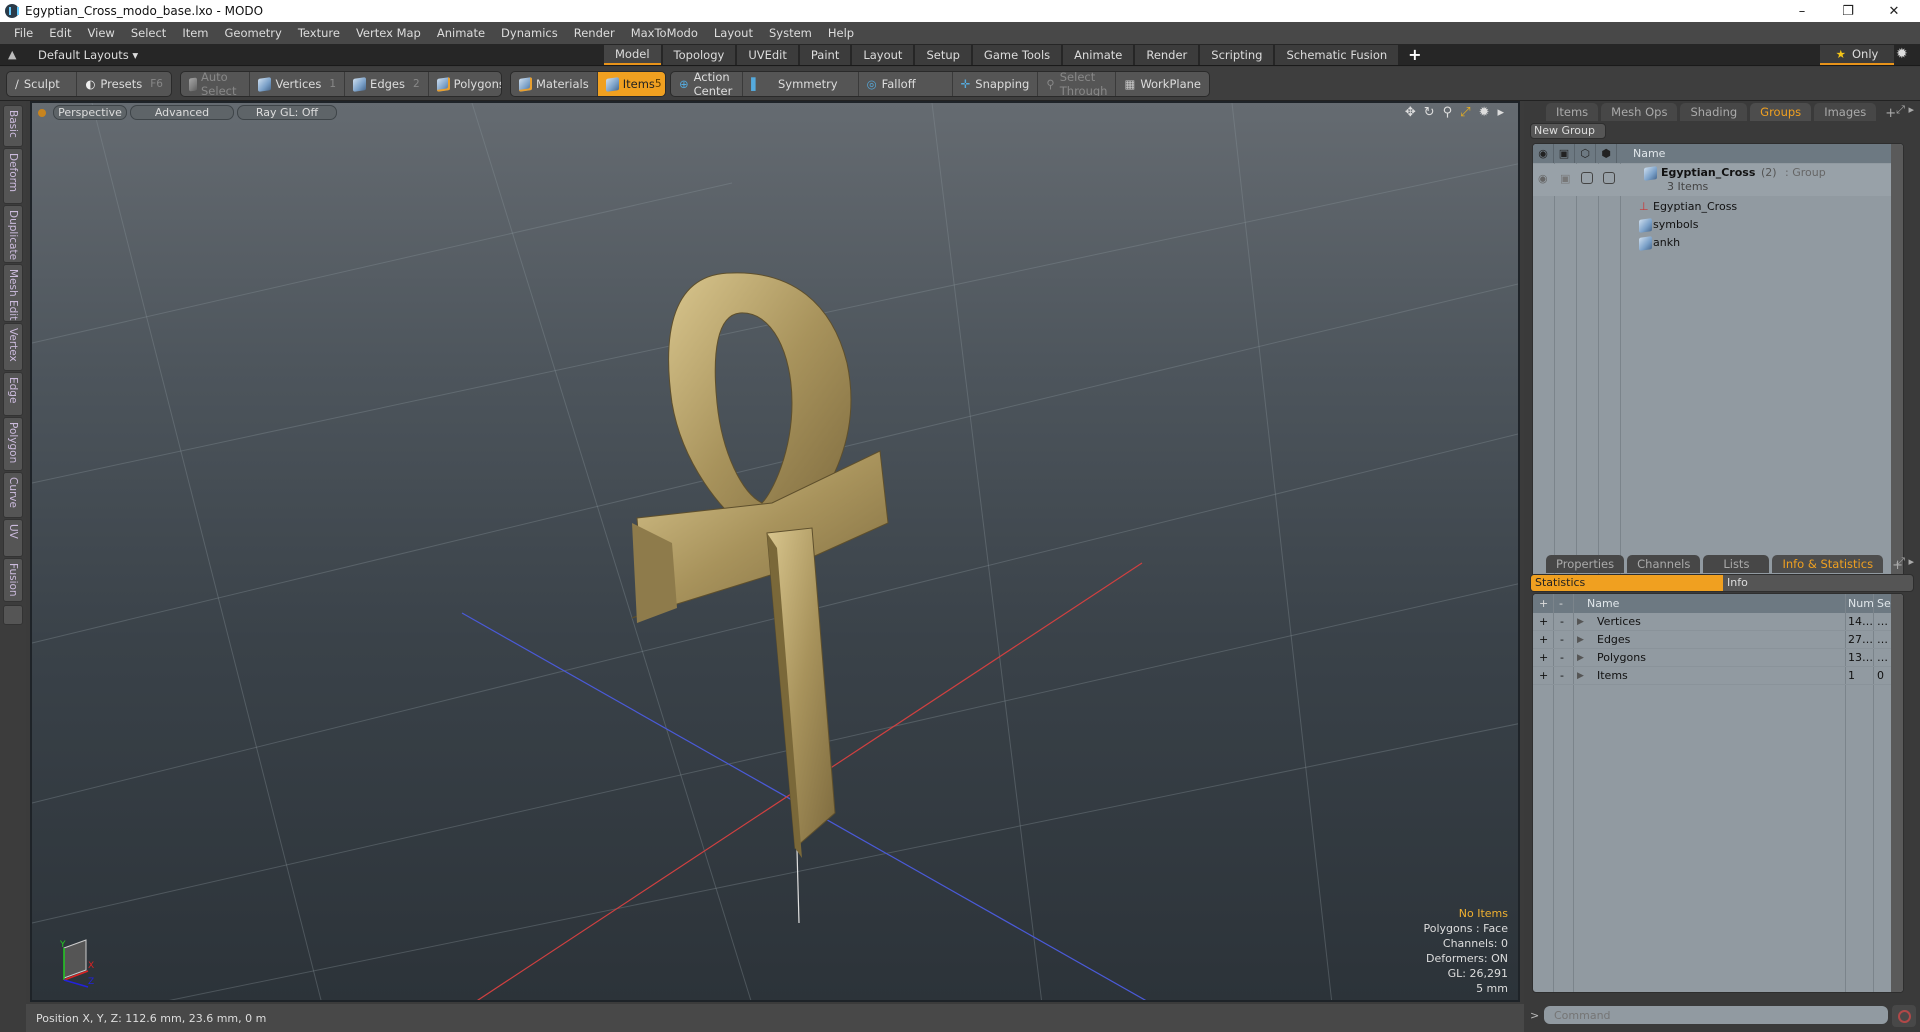  Describe the element at coordinates (1897, 793) in the screenshot. I see `stats-scrollbar` at that location.